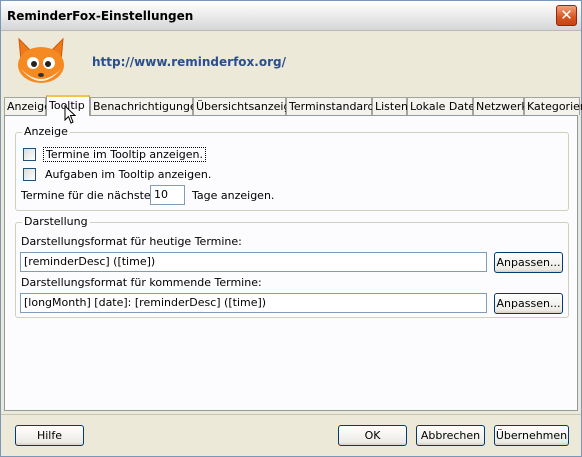 The height and width of the screenshot is (457, 582). I want to click on window-title: ReminderFox-Einstellungen, so click(100, 16).